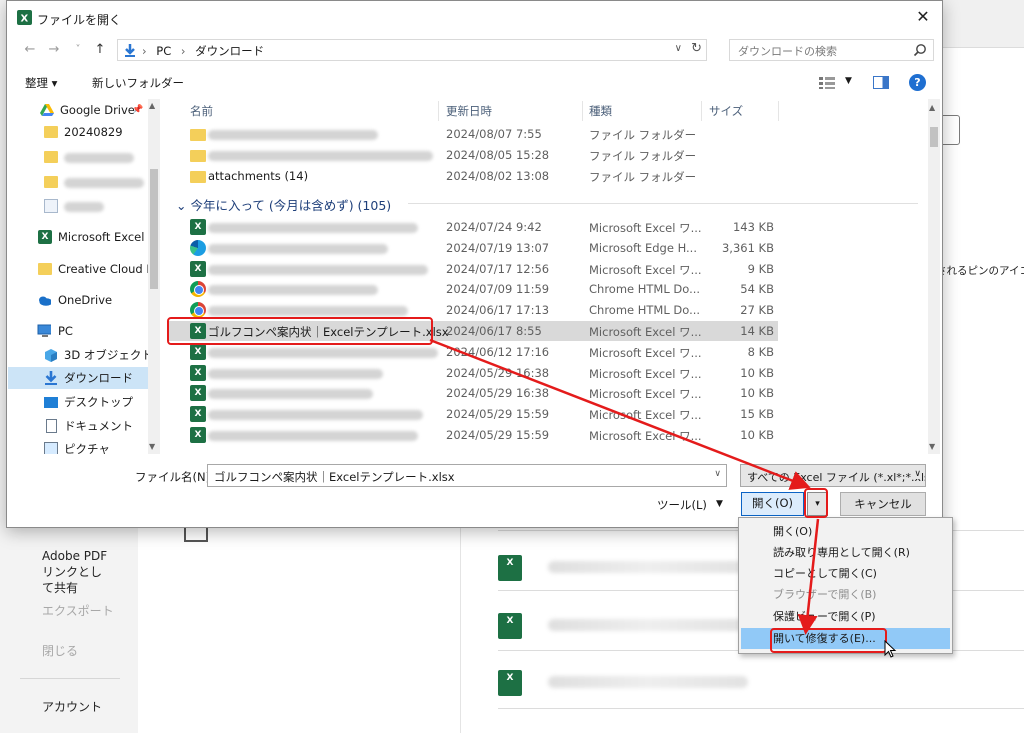 The image size is (1024, 733). I want to click on help-icon: ?, so click(917, 82).